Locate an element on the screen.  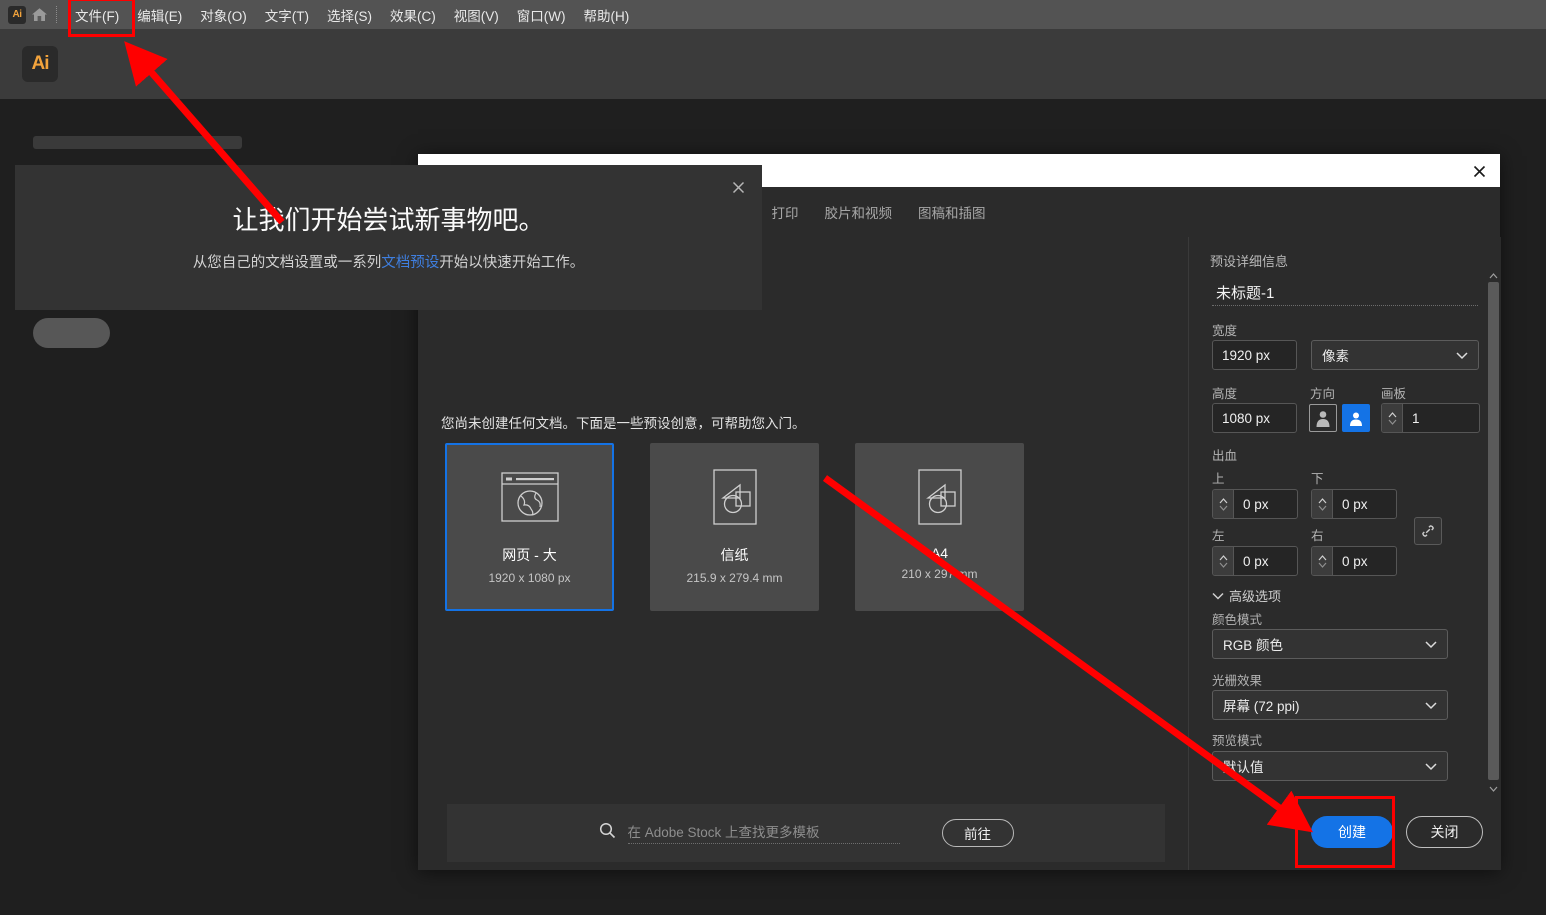
raster-effects-select: 屏幕 (72 ppi) is located at coordinates (1330, 705).